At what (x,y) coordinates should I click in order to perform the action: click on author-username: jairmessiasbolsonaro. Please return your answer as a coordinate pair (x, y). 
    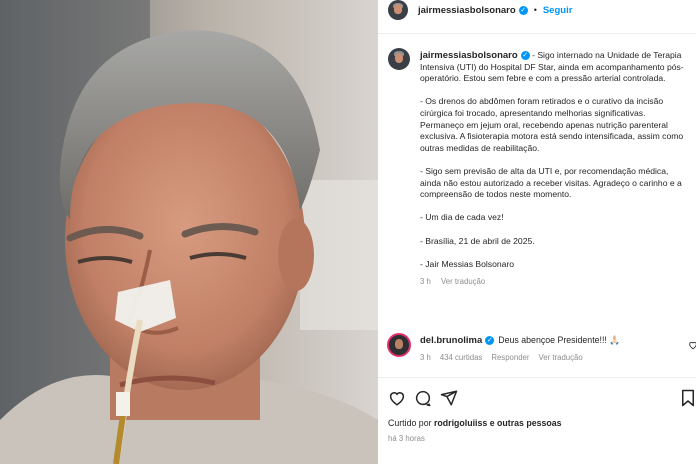
    Looking at the image, I should click on (467, 10).